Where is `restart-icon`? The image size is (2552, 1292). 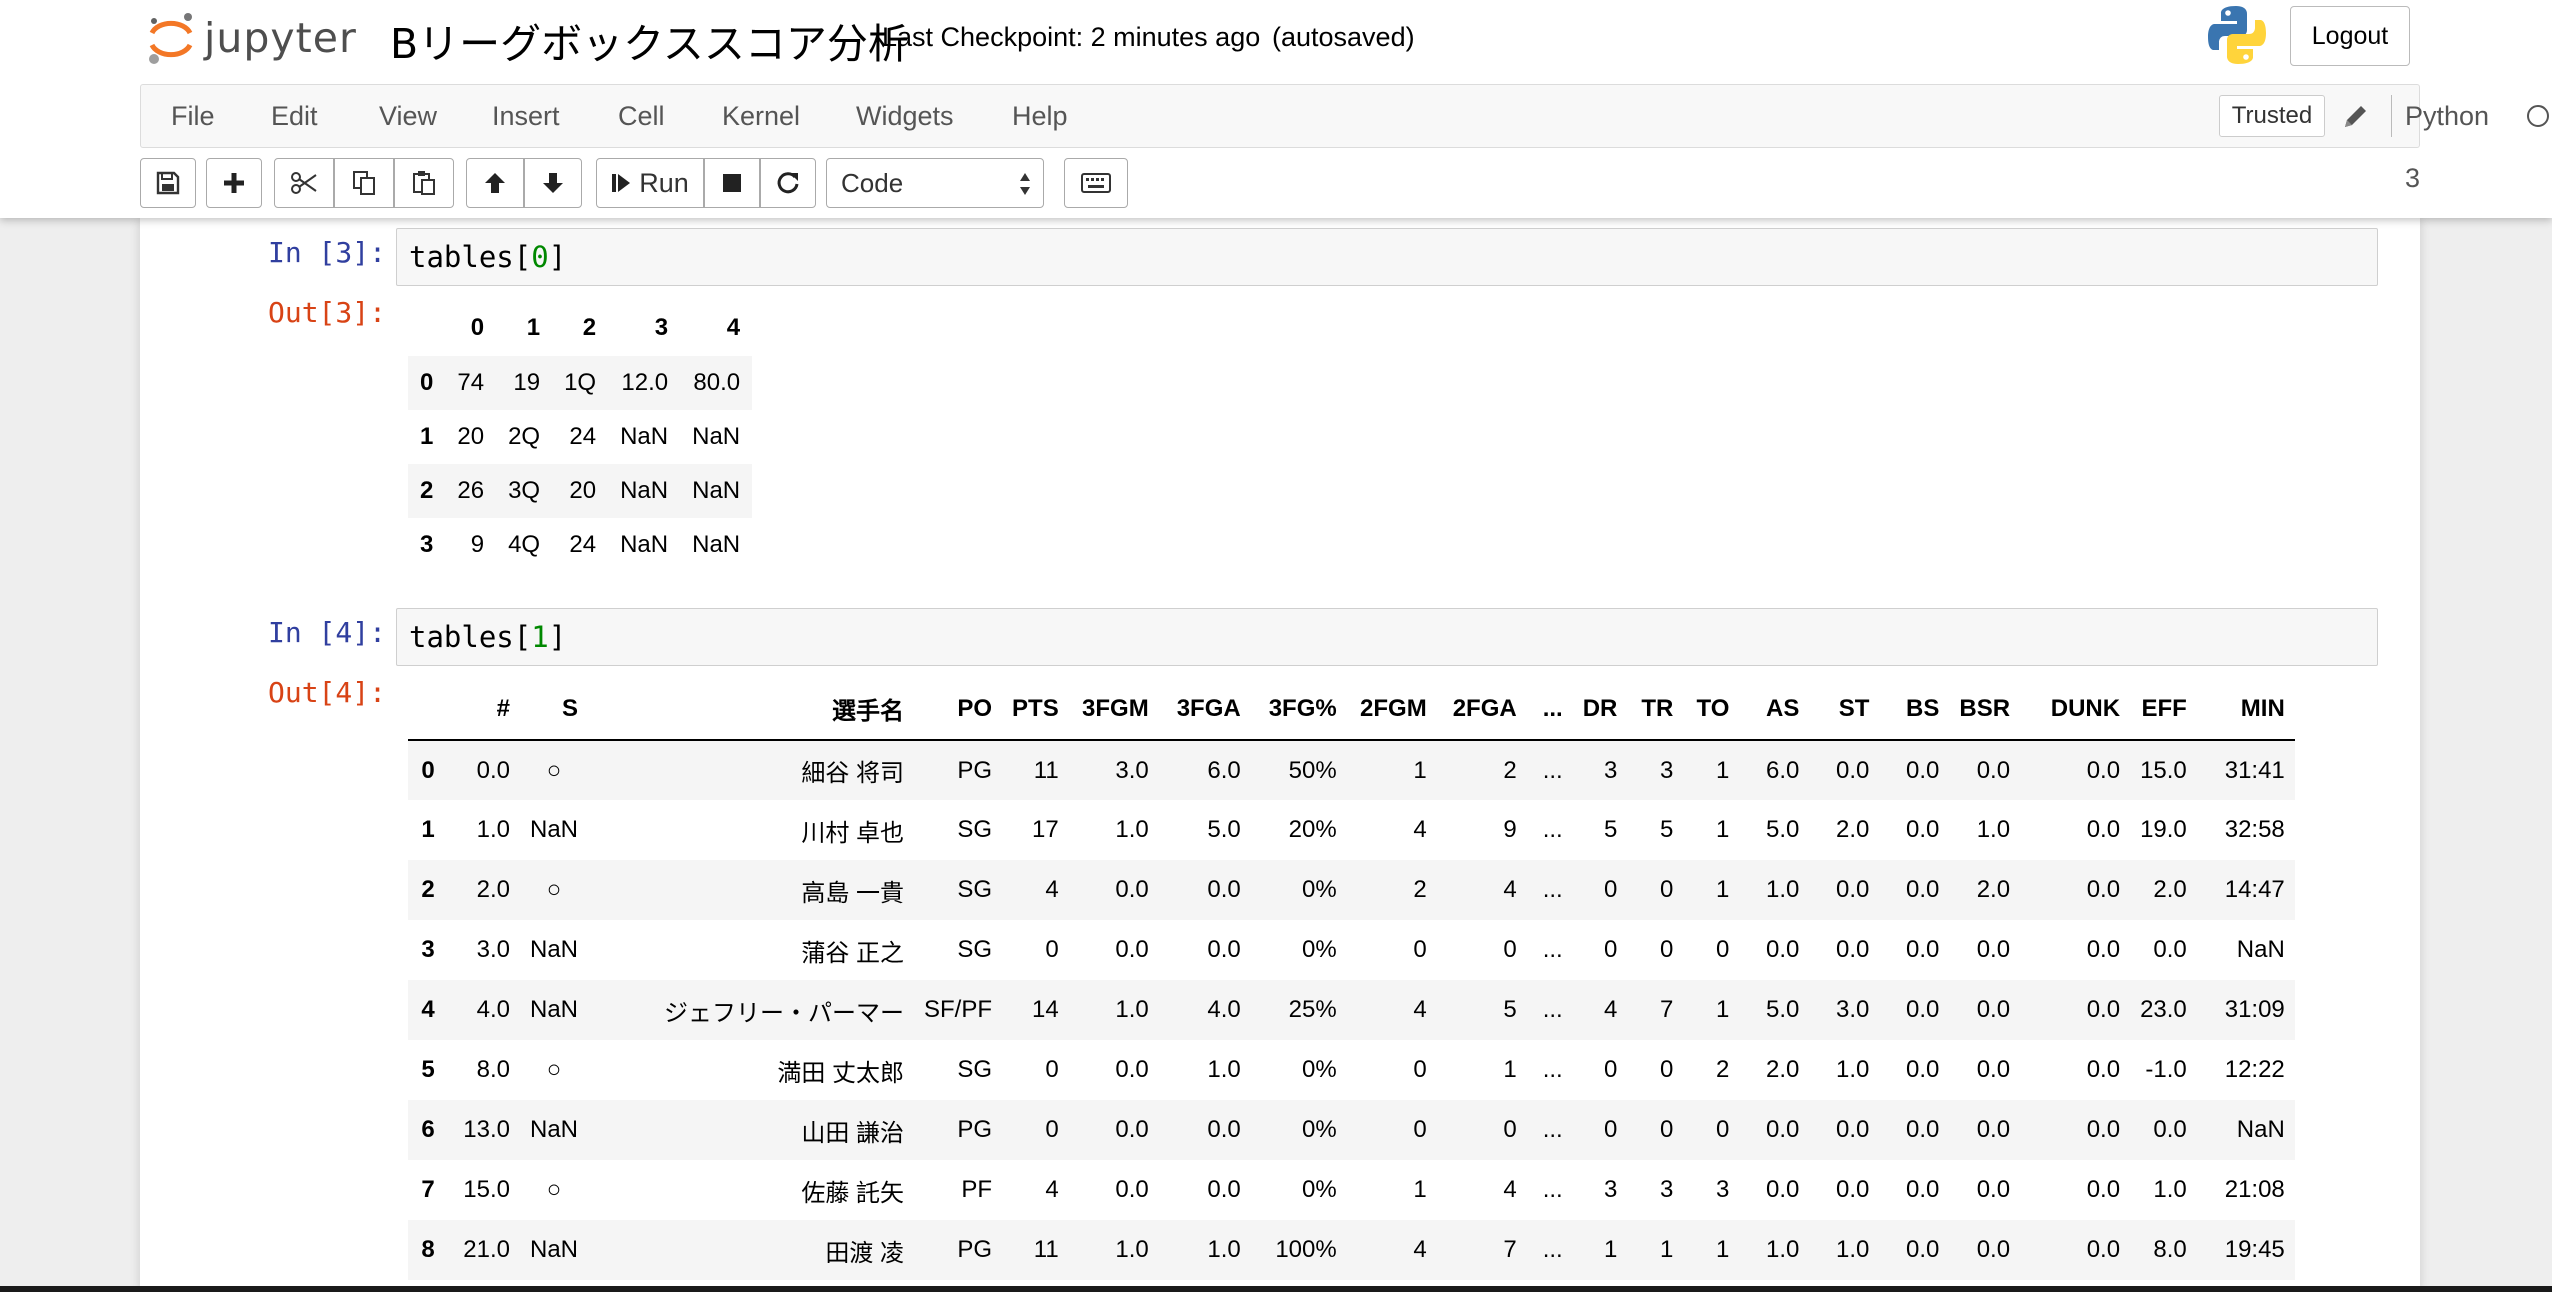 restart-icon is located at coordinates (788, 183).